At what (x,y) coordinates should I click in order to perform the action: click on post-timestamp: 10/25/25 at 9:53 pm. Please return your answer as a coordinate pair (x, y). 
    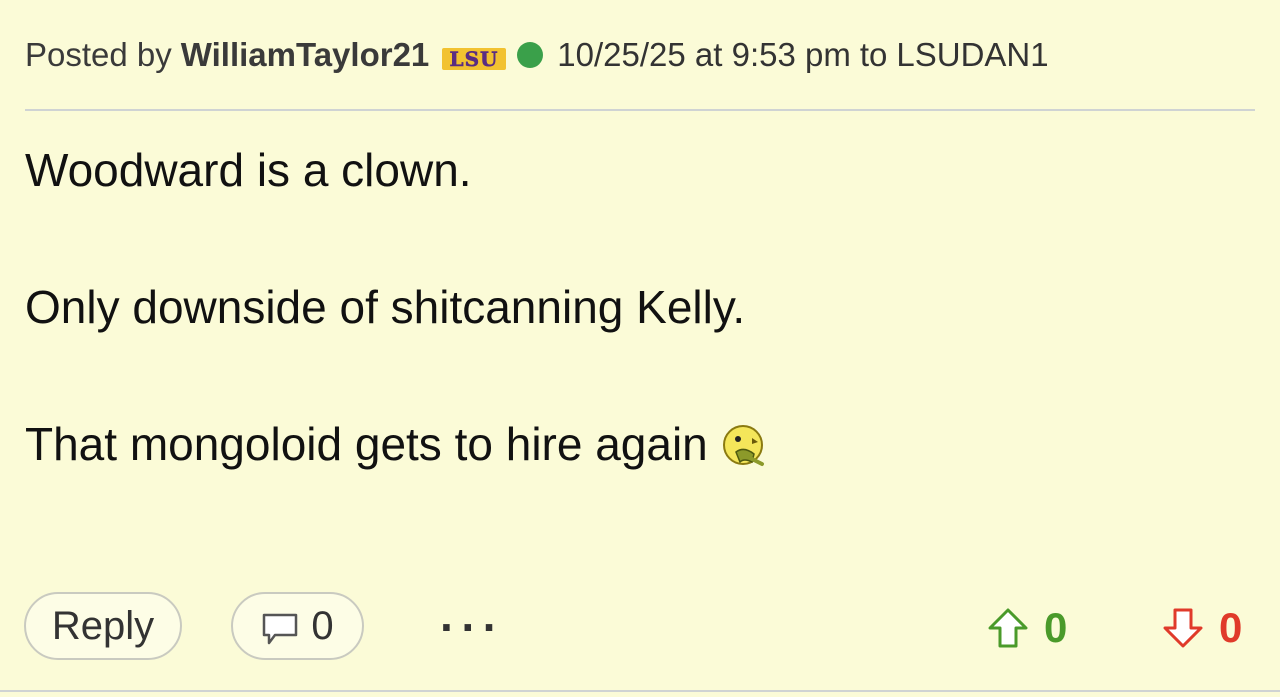
    Looking at the image, I should click on (704, 54).